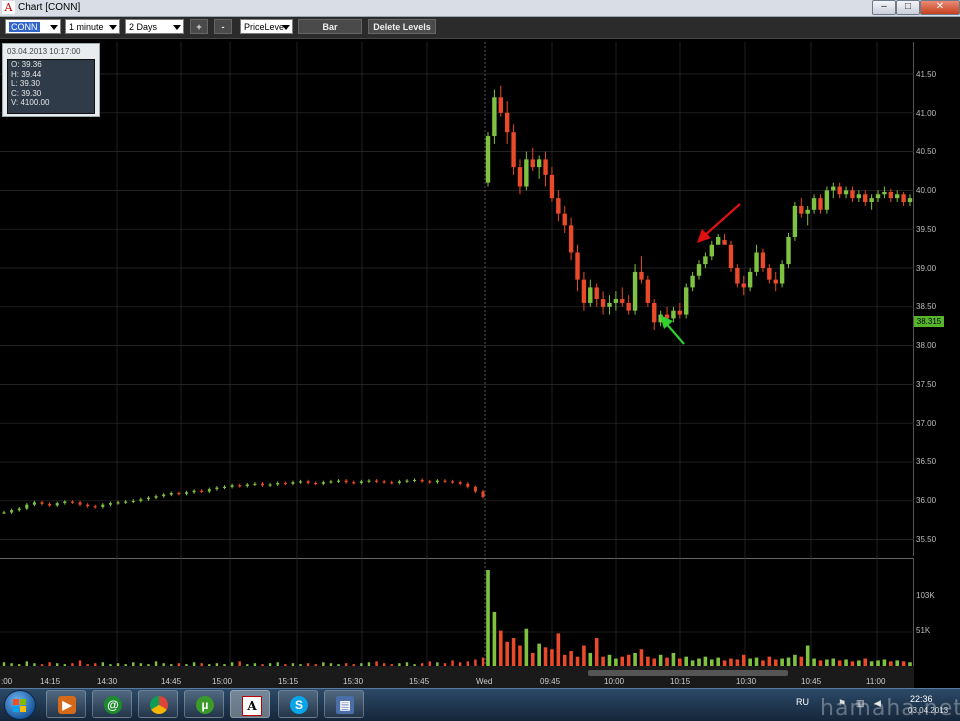 This screenshot has height=721, width=960. What do you see at coordinates (50, 681) in the screenshot?
I see `time-tick: 14:15` at bounding box center [50, 681].